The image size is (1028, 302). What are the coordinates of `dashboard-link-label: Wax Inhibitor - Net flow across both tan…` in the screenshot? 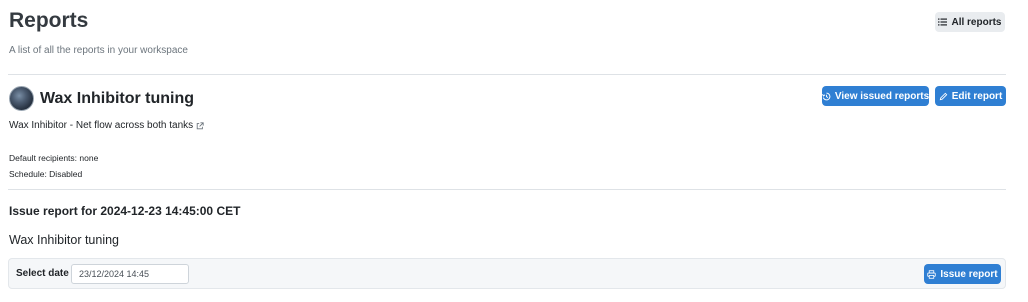 It's located at (101, 125).